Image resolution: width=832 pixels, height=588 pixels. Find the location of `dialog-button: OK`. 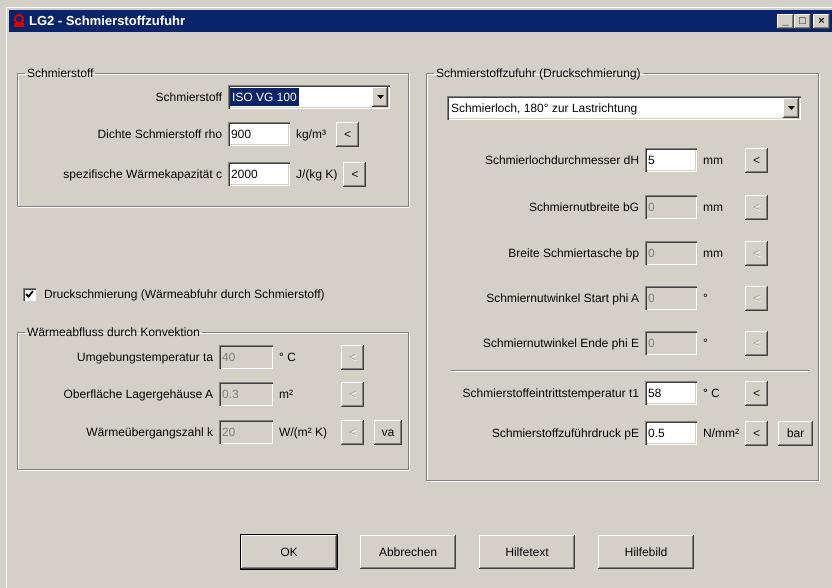

dialog-button: OK is located at coordinates (289, 552).